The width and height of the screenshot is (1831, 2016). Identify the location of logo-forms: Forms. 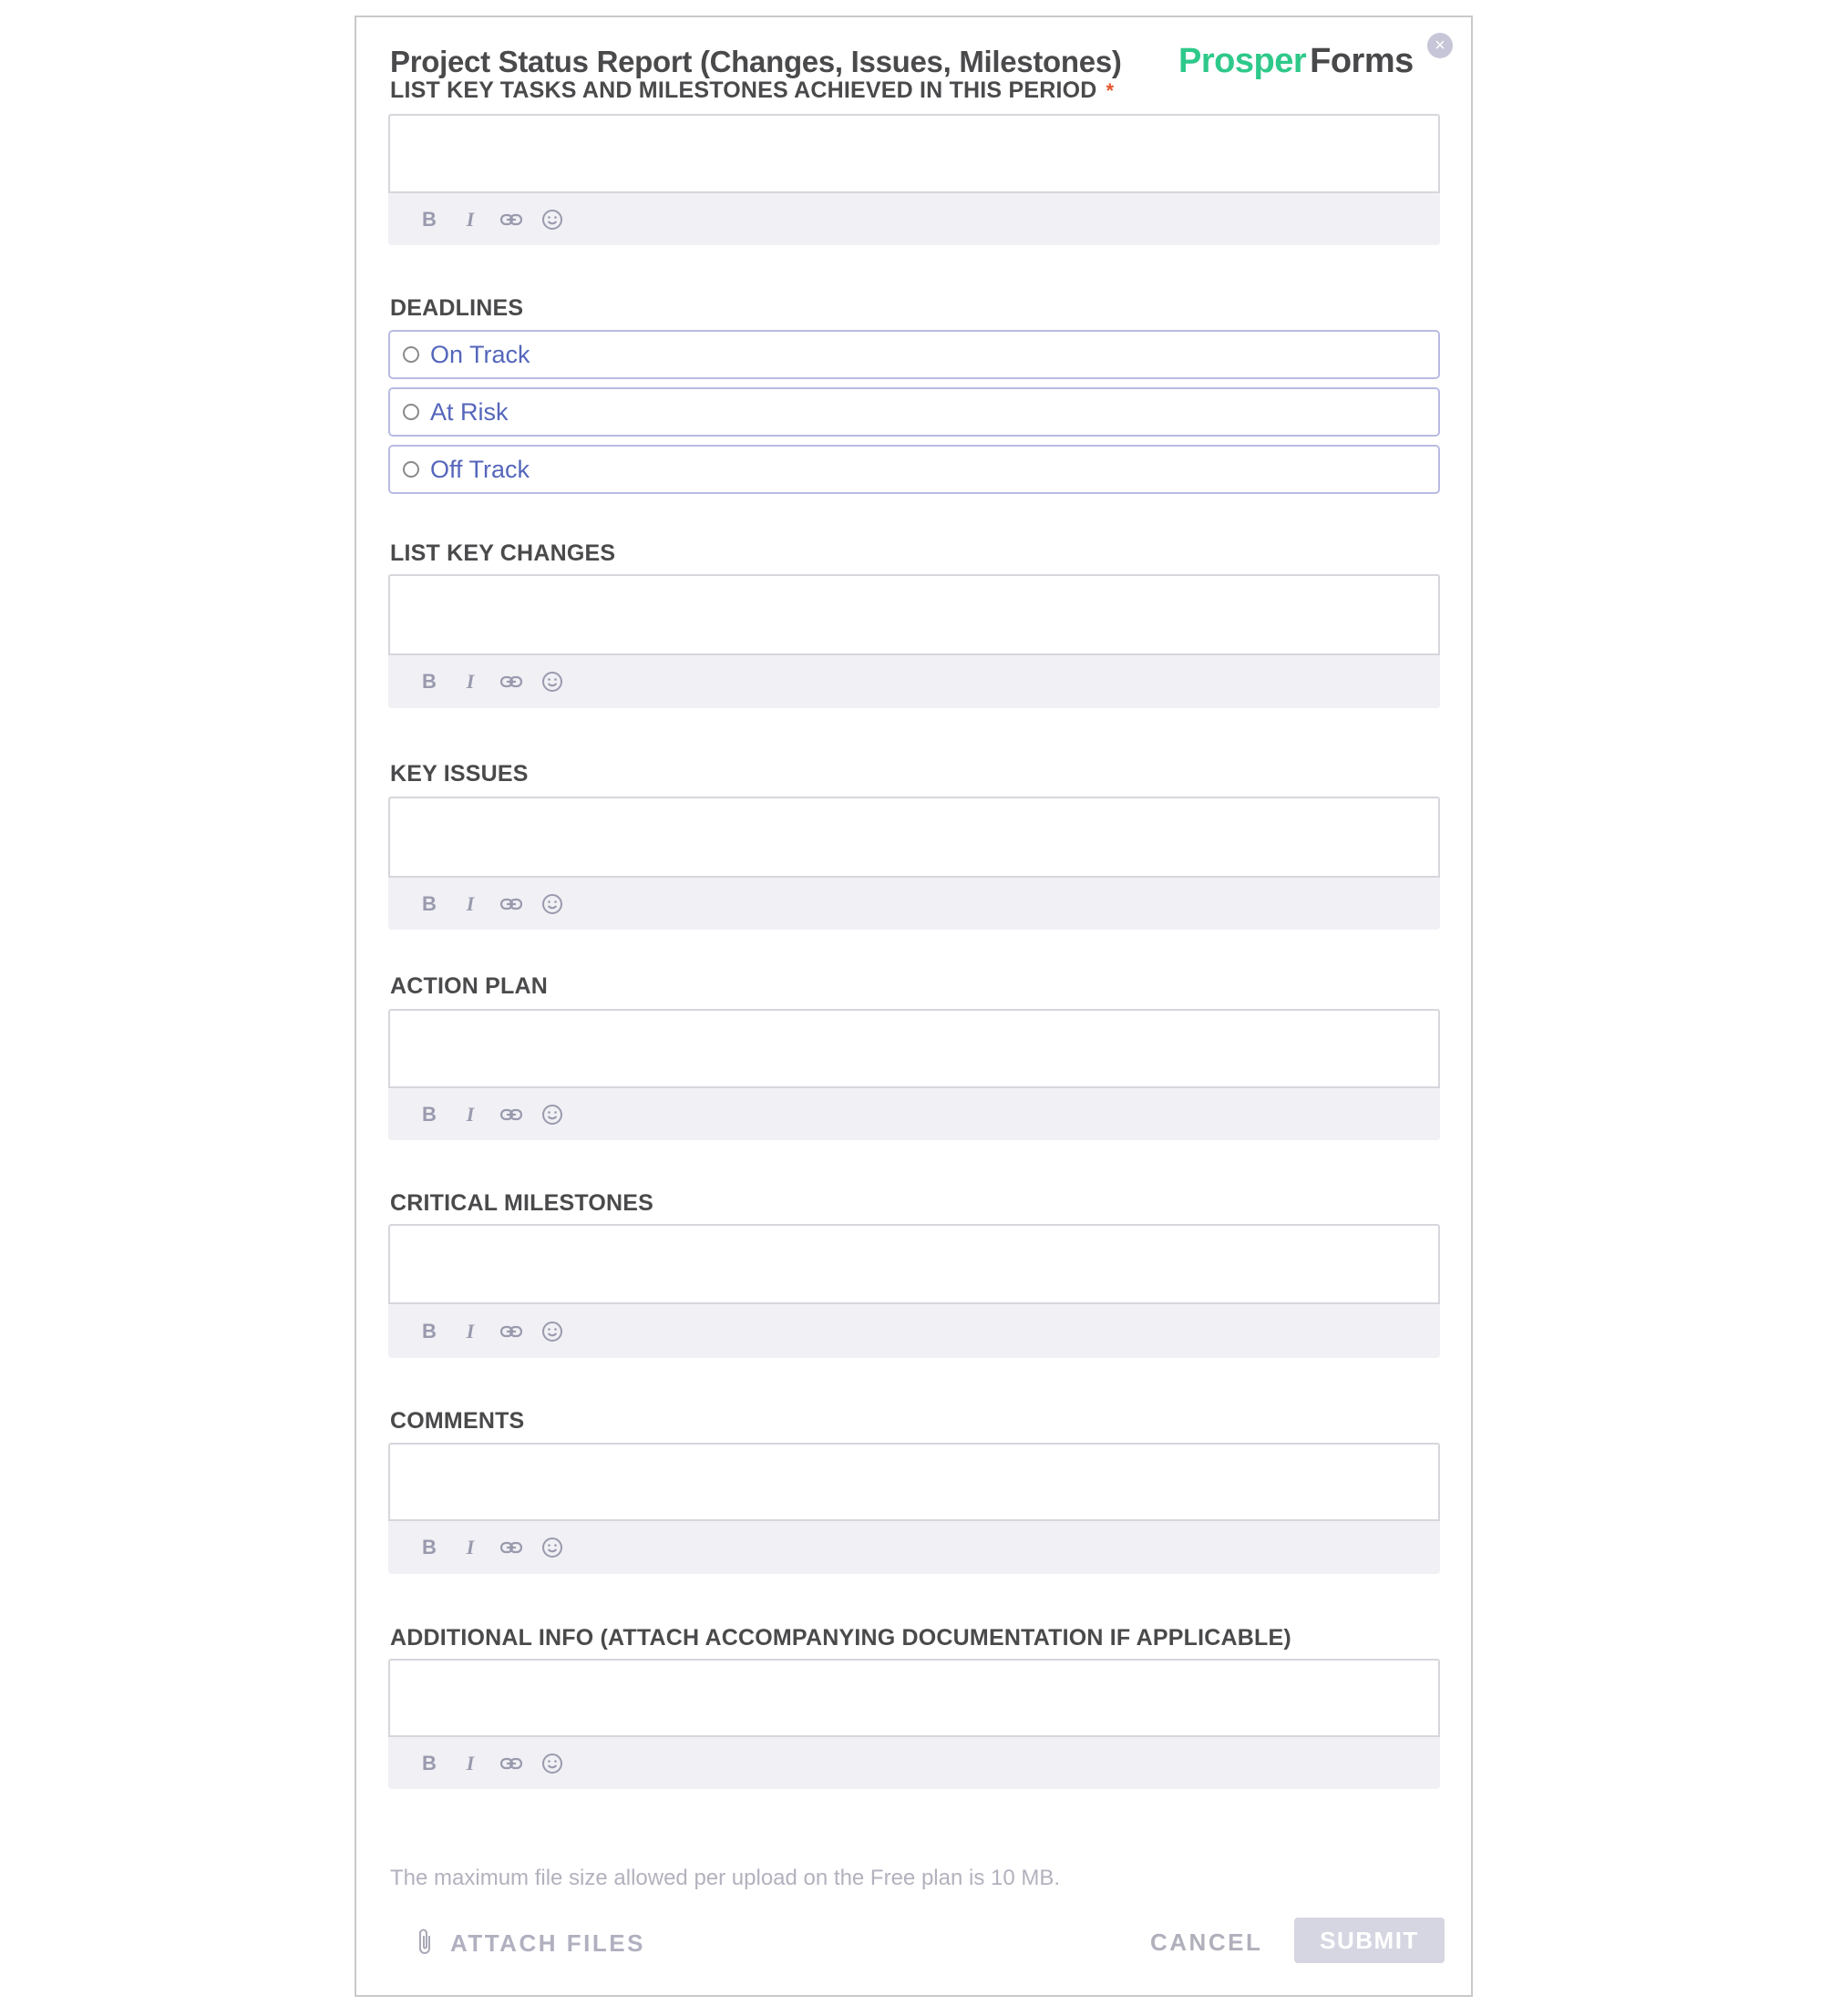
(1362, 61).